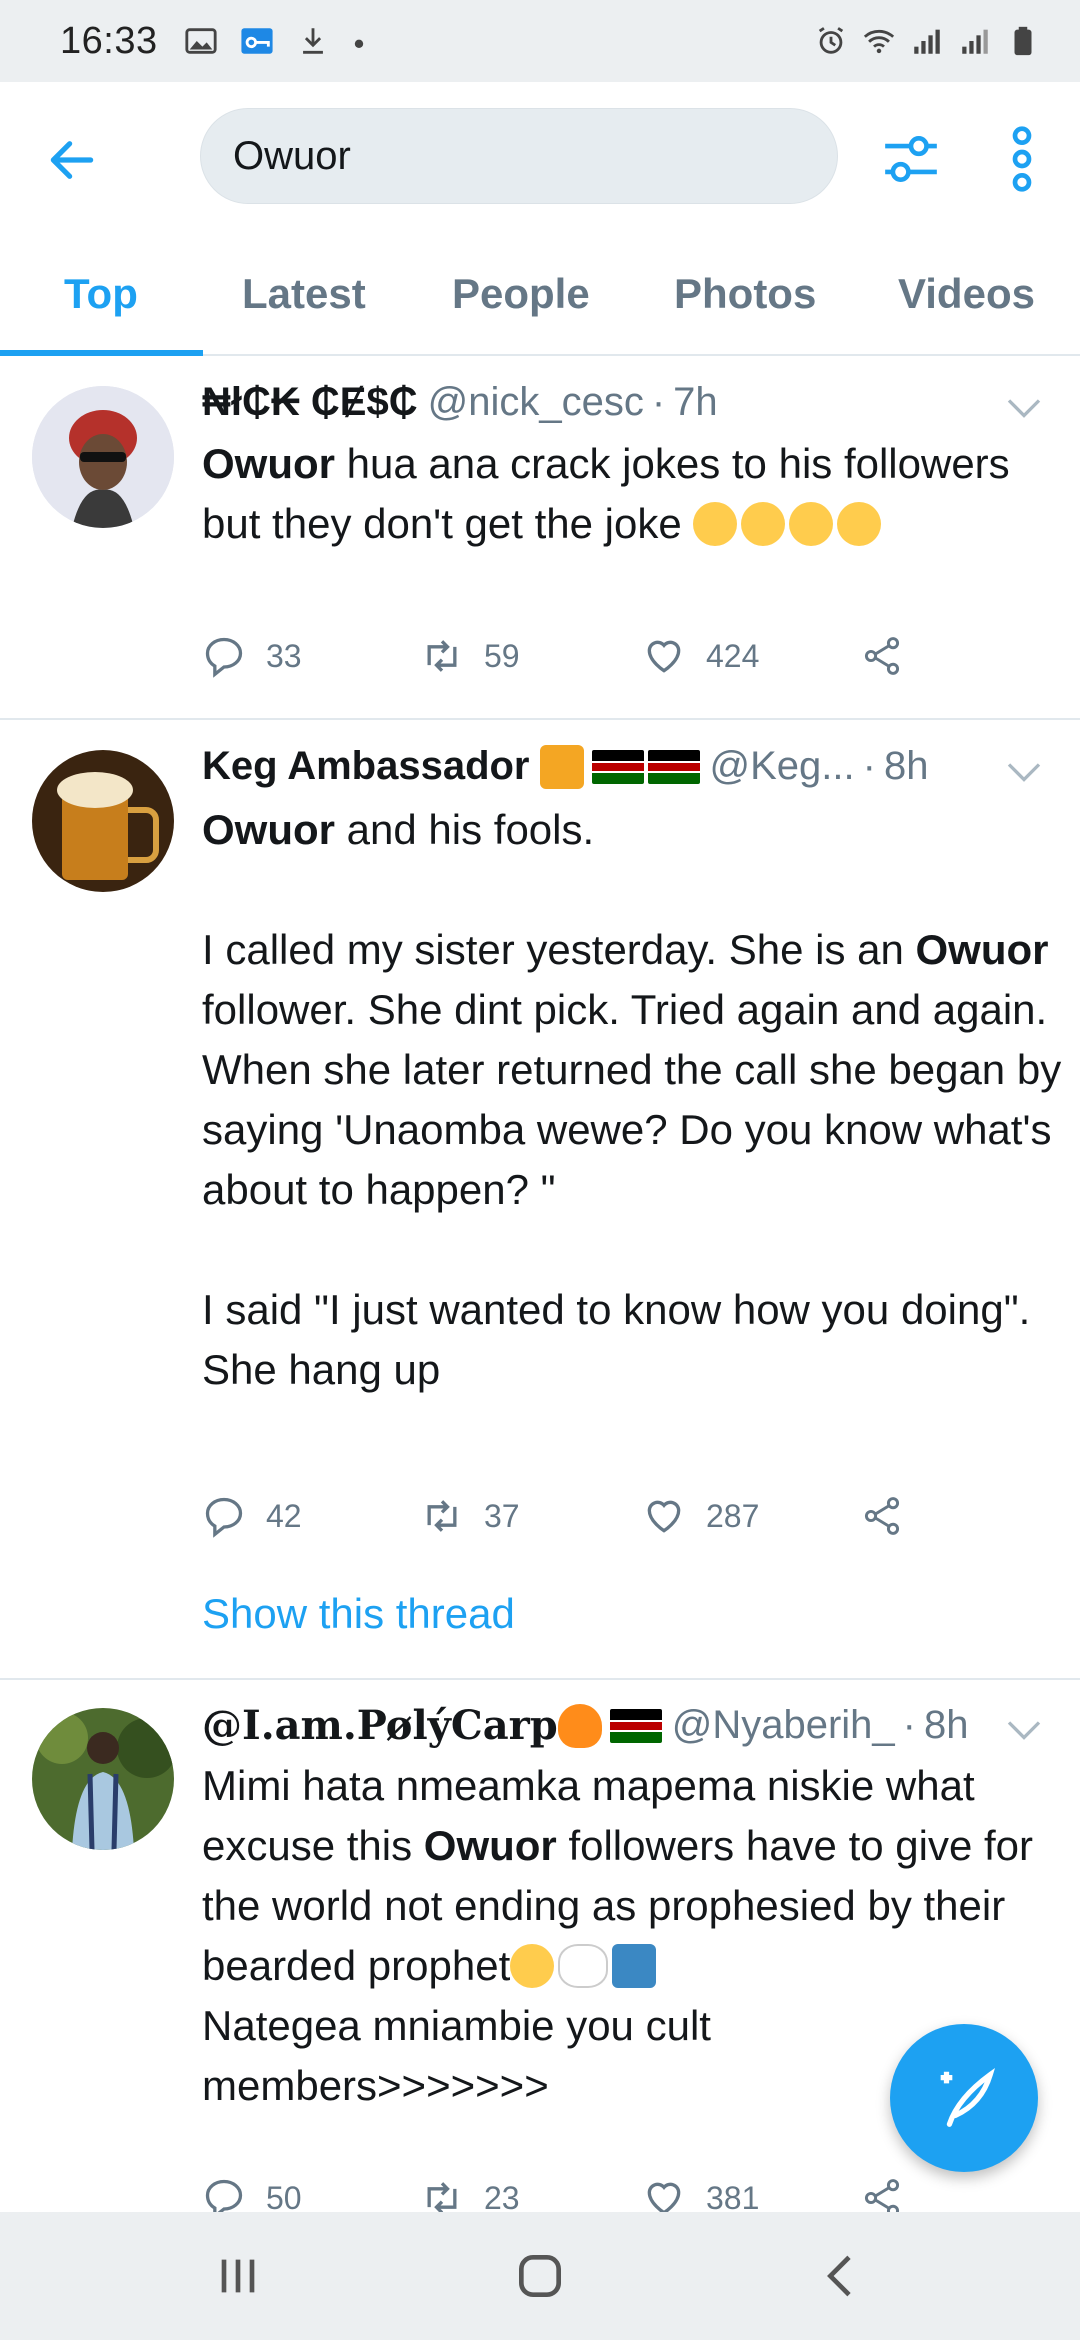  Describe the element at coordinates (831, 40) in the screenshot. I see `alarm-icon` at that location.